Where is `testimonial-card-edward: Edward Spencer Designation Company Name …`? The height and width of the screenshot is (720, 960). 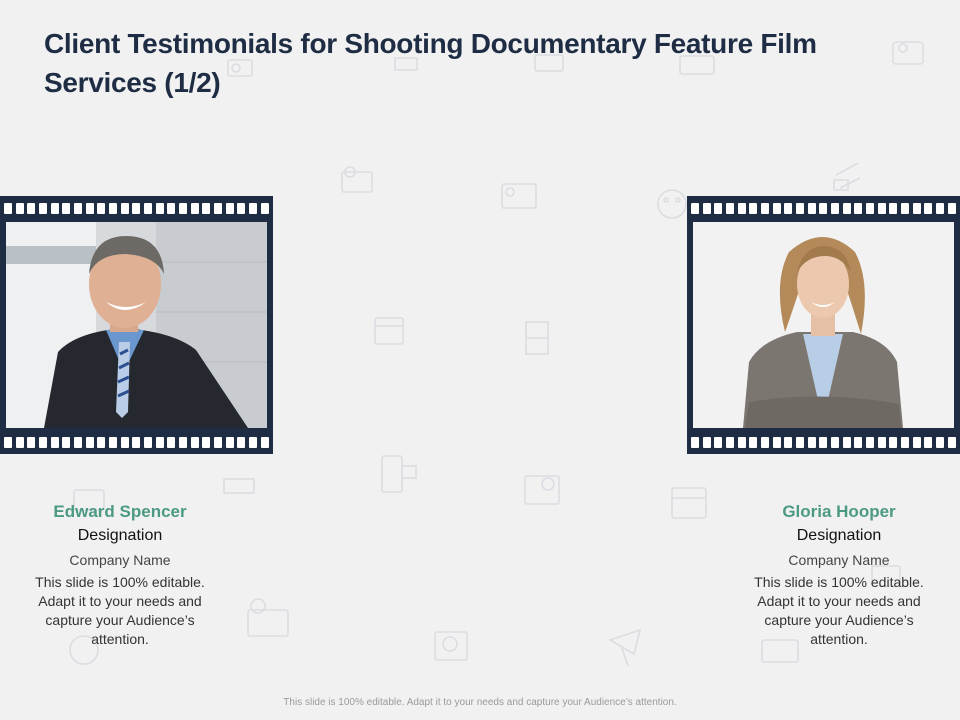
testimonial-card-edward: Edward Spencer Designation Company Name … is located at coordinates (120, 574).